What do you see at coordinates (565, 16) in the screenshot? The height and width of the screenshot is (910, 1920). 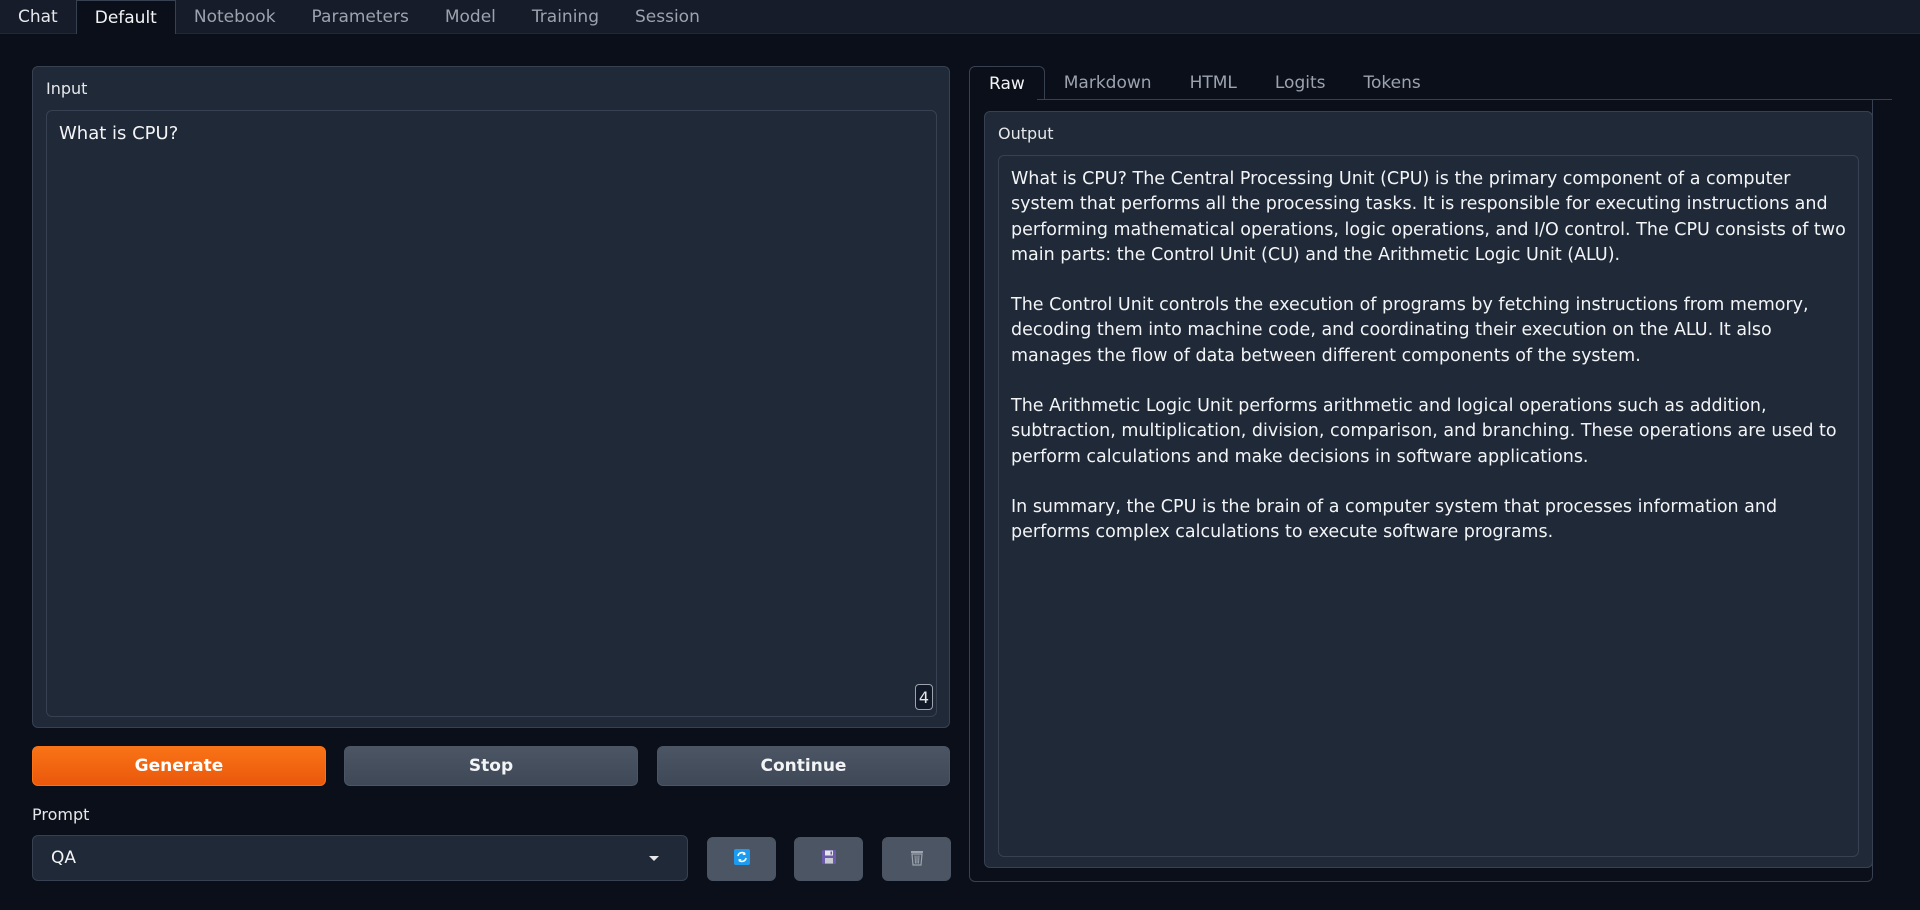 I see `tab-training: Training` at bounding box center [565, 16].